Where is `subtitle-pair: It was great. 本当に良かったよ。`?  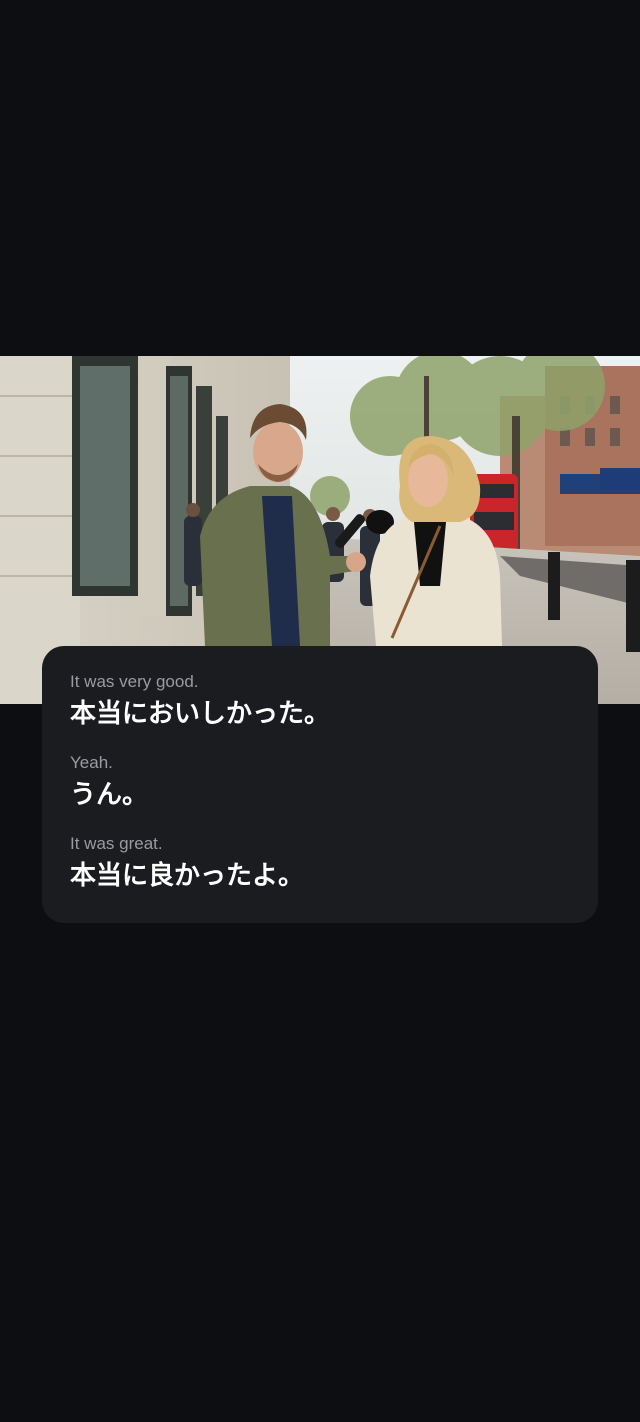
subtitle-pair: It was great. 本当に良かったよ。 is located at coordinates (320, 865).